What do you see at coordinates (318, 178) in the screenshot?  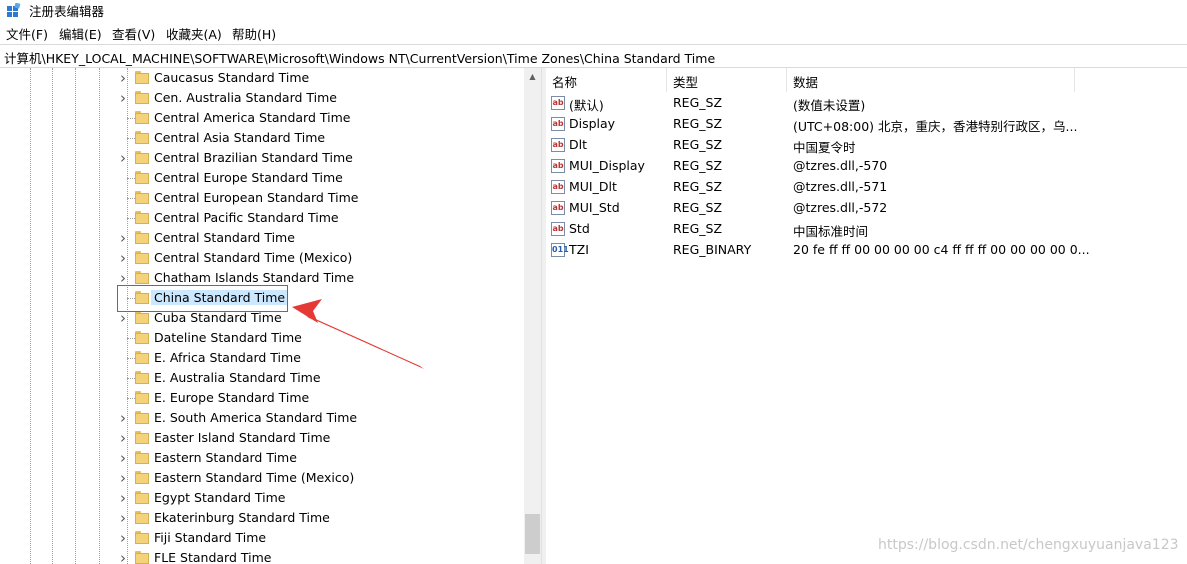 I see `tree-node: Central Europe Standard Time` at bounding box center [318, 178].